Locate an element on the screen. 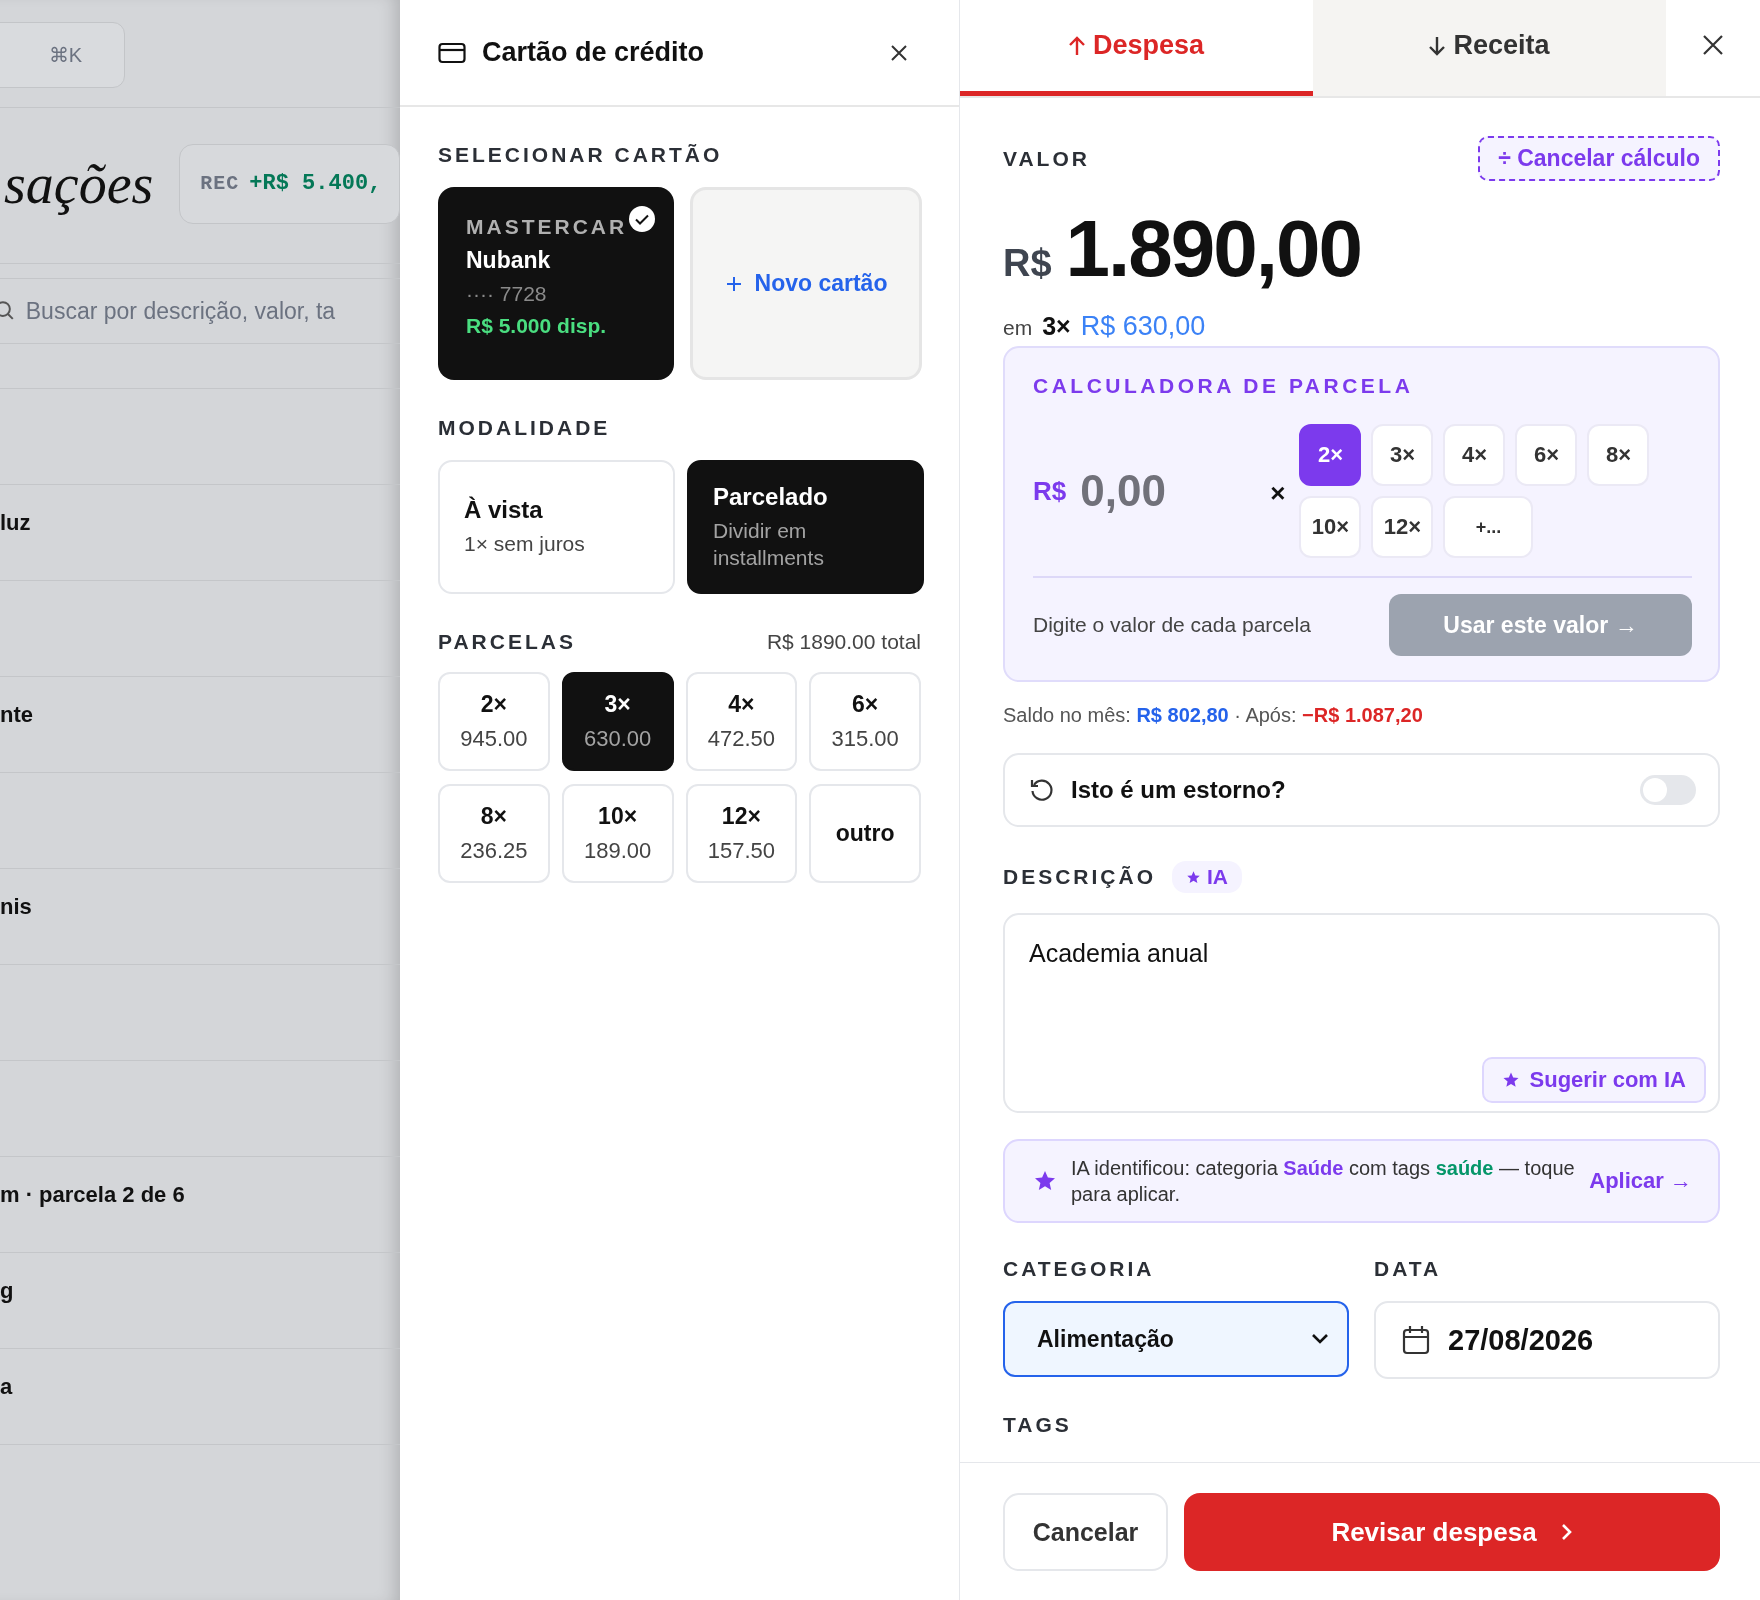 Image resolution: width=1760 pixels, height=1600 pixels. multiplier-chip: 6× is located at coordinates (1546, 455).